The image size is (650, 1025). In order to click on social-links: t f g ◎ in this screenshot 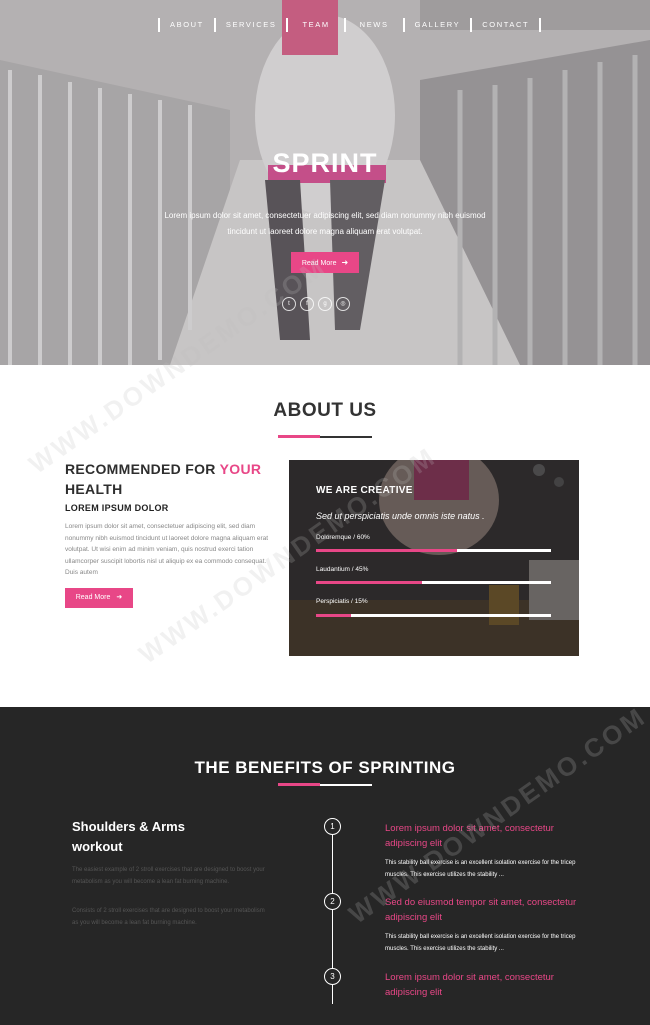, I will do `click(316, 304)`.